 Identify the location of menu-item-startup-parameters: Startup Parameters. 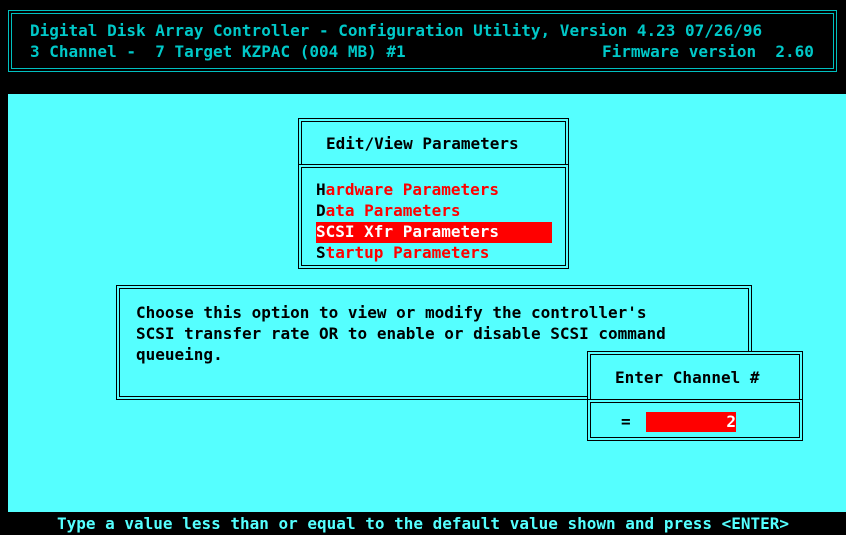
(434, 253).